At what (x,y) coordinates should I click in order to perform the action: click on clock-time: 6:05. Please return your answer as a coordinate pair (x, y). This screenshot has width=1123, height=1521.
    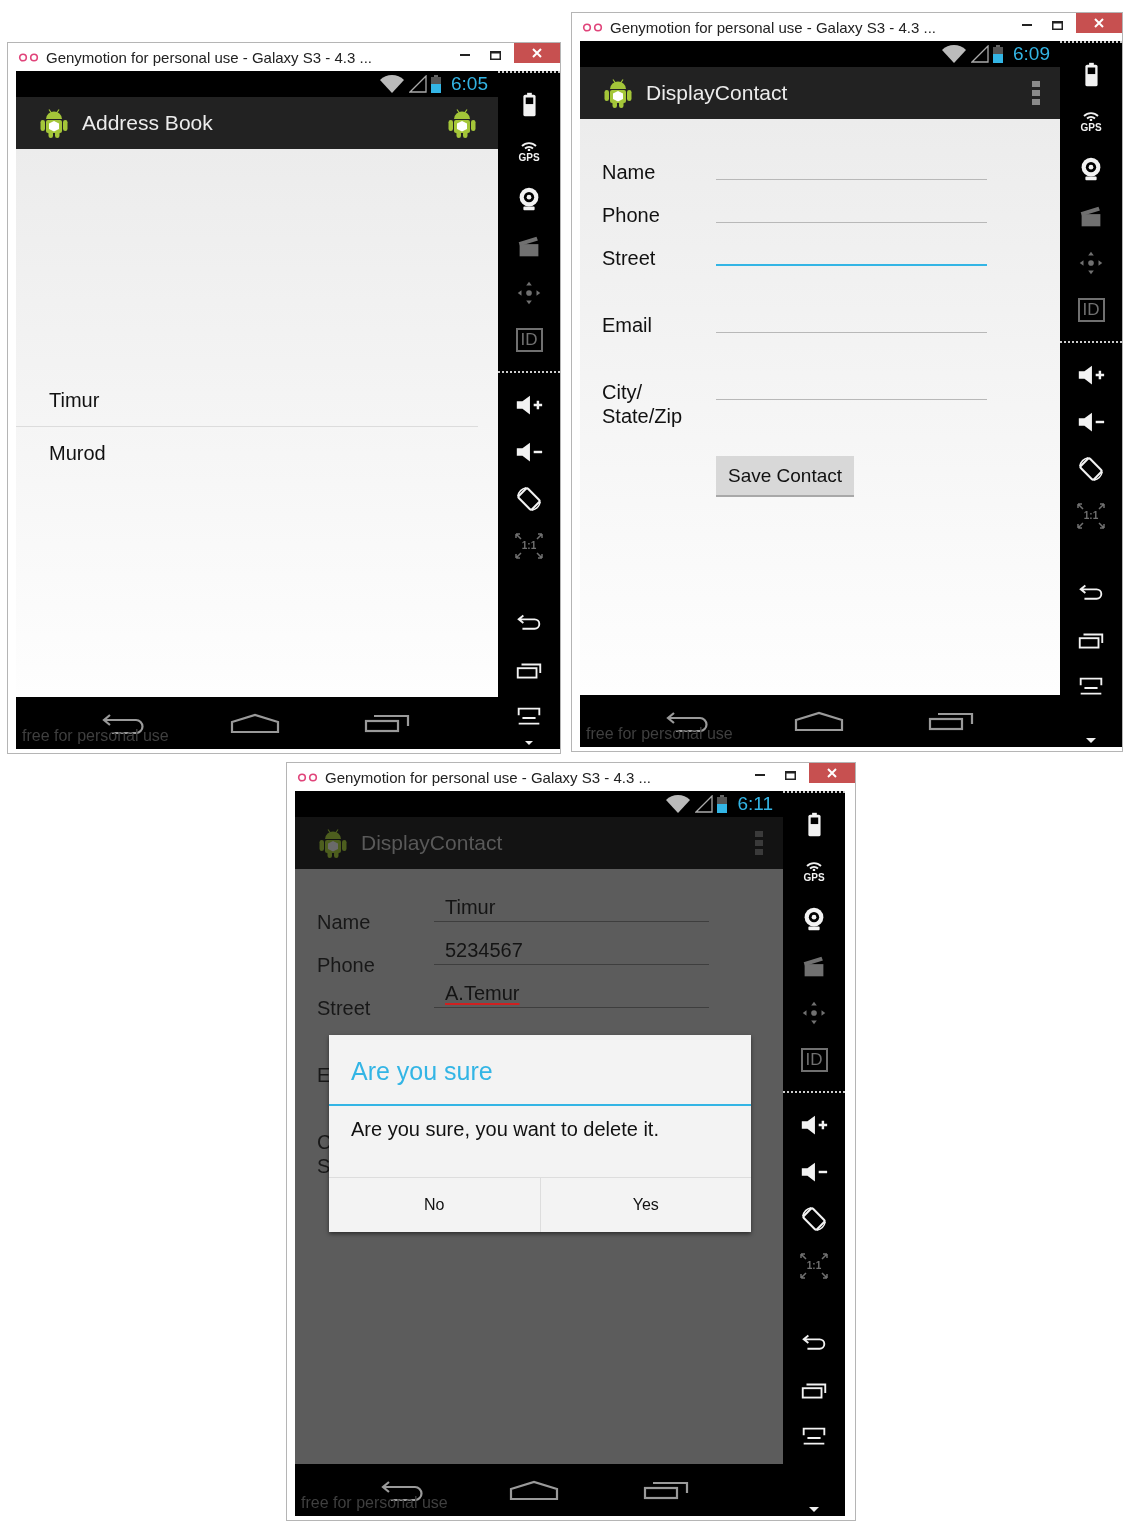
    Looking at the image, I should click on (469, 84).